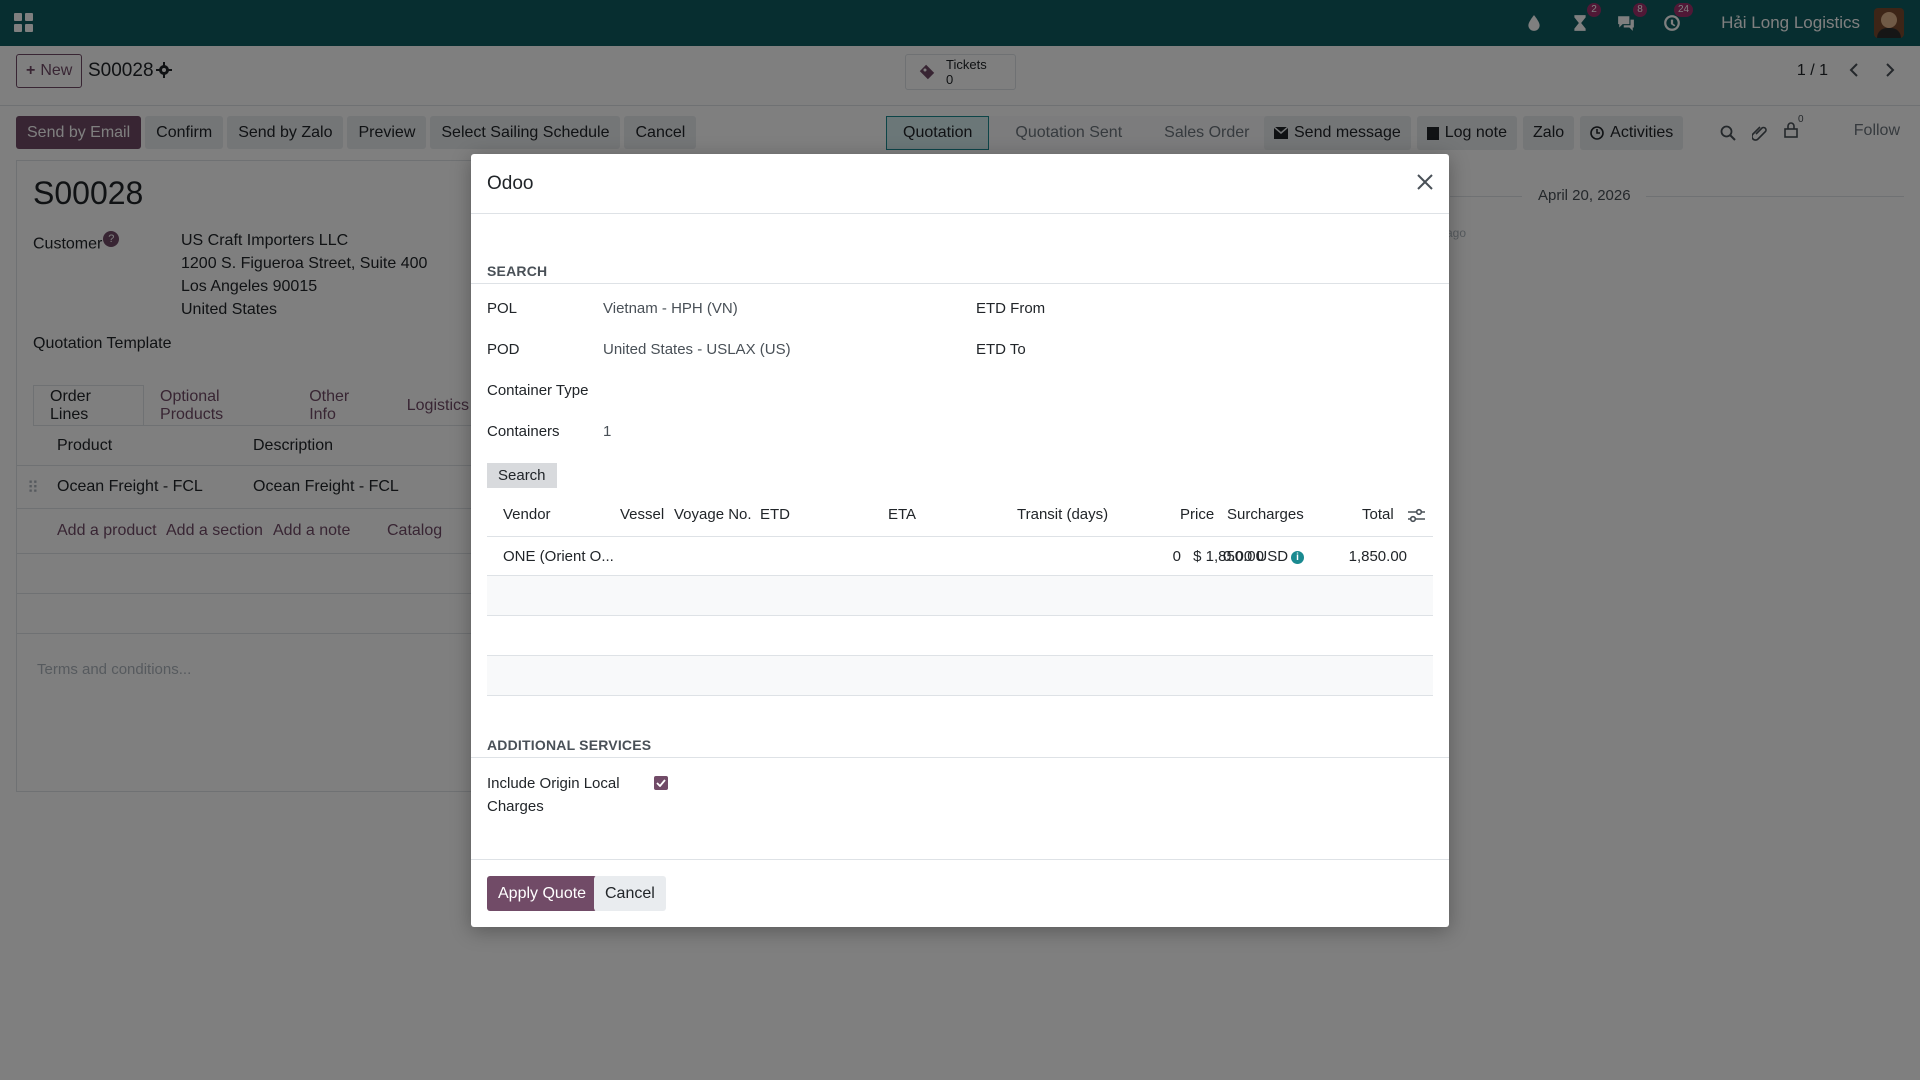  I want to click on column-vendor: Vendor, so click(527, 514).